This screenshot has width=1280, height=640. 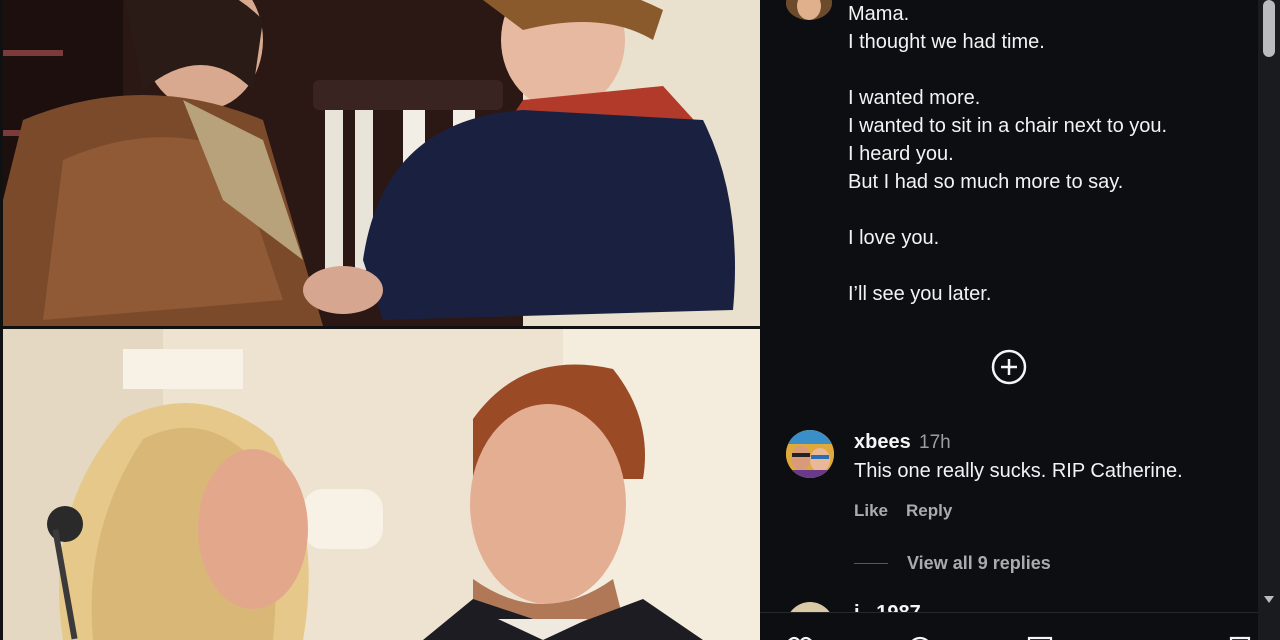 What do you see at coordinates (871, 511) in the screenshot?
I see `comment-like-button: Like` at bounding box center [871, 511].